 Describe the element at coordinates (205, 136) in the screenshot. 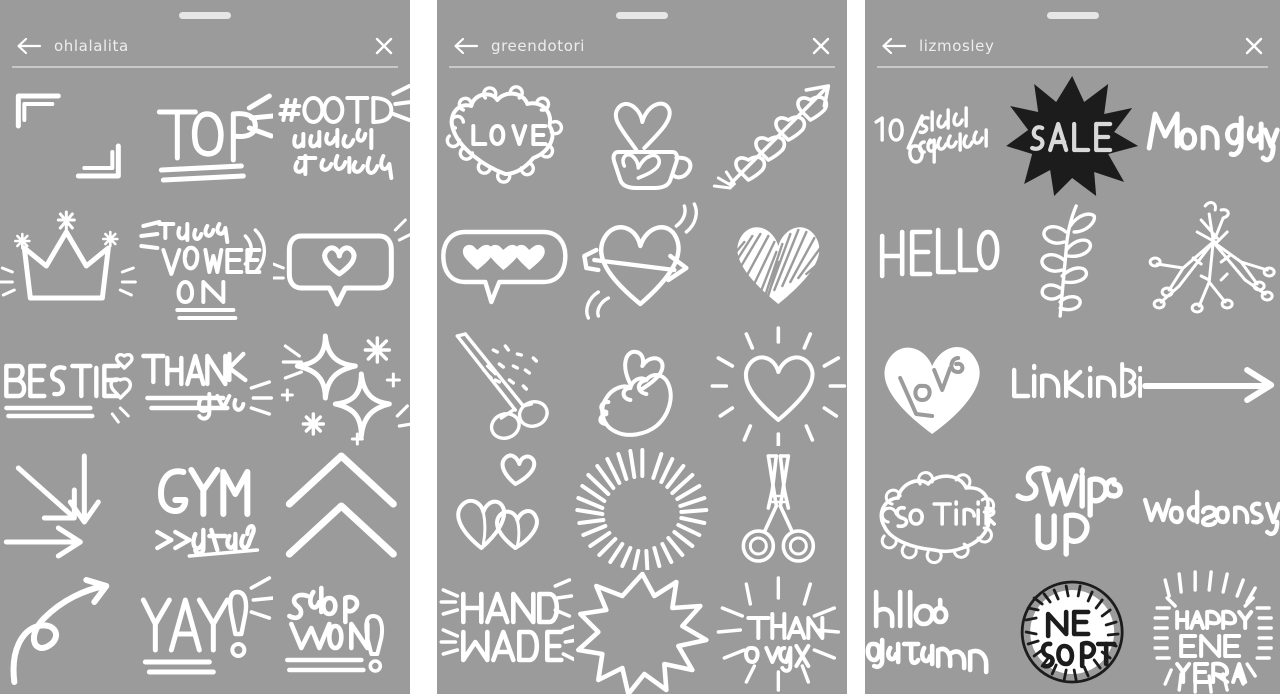

I see `sticker-top-text` at that location.